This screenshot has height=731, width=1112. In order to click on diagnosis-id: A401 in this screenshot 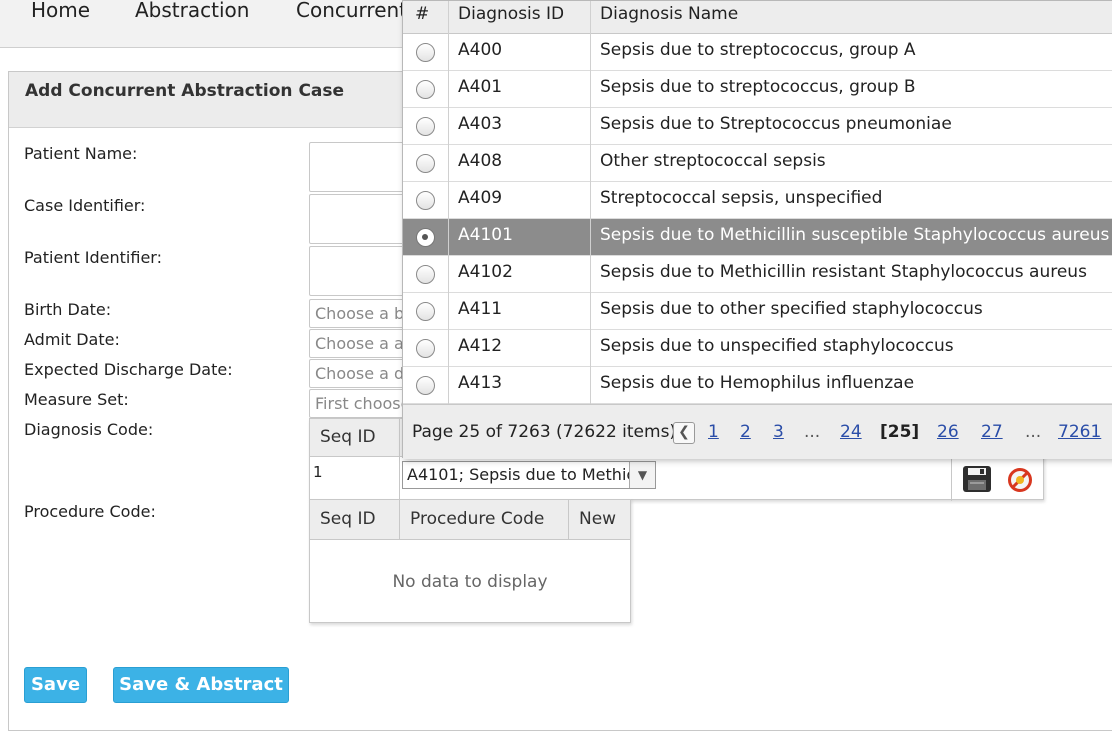, I will do `click(480, 87)`.